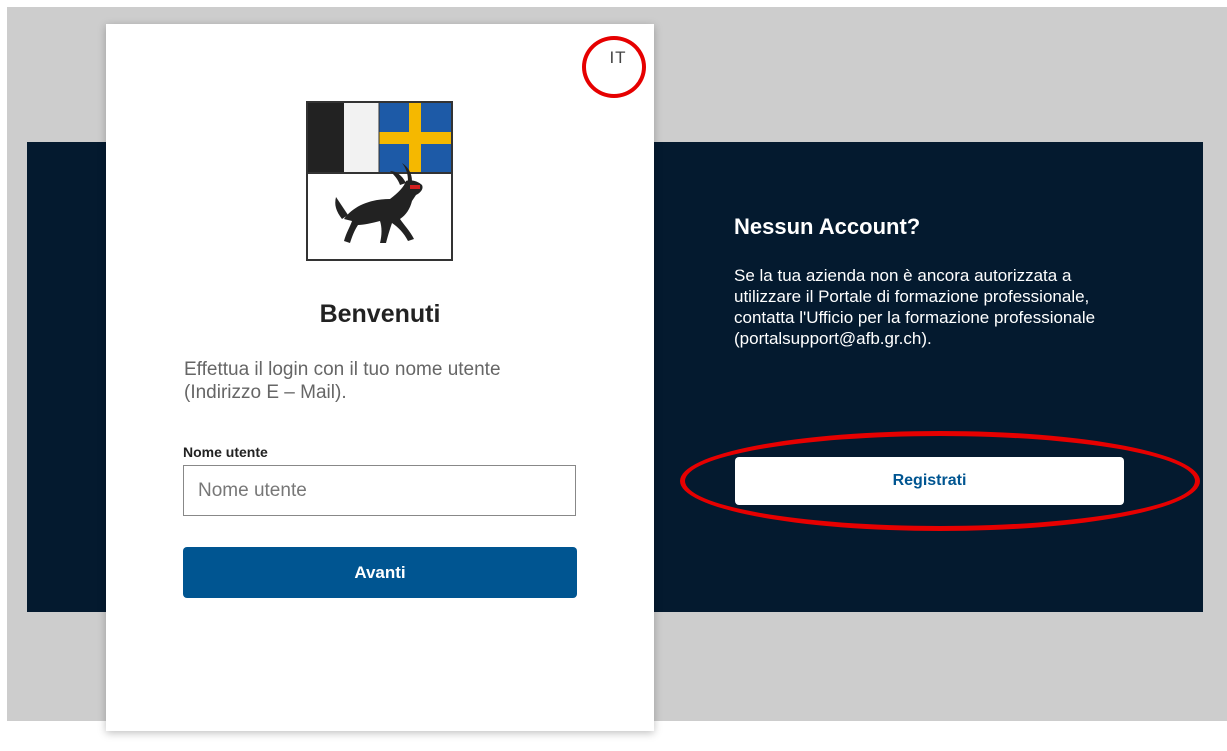 The height and width of the screenshot is (751, 1227). What do you see at coordinates (929, 481) in the screenshot?
I see `register-button: Registrati` at bounding box center [929, 481].